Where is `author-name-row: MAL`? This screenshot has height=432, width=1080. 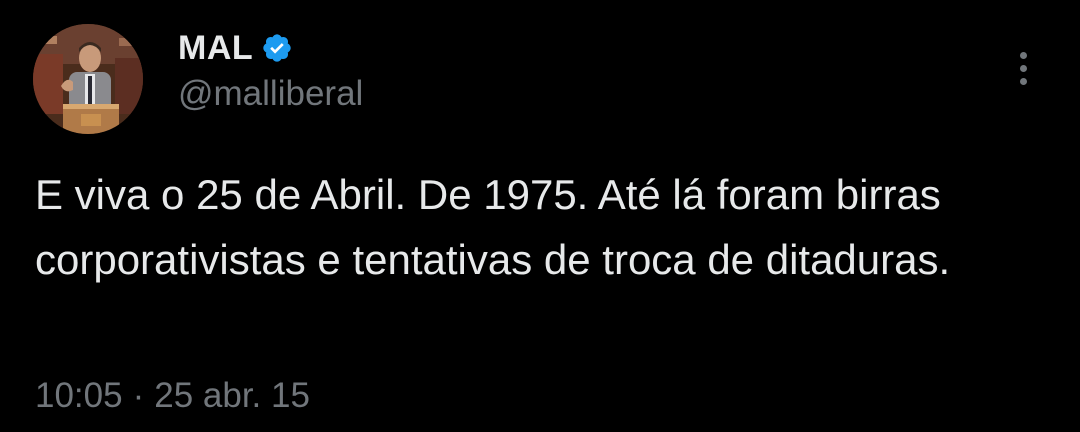 author-name-row: MAL is located at coordinates (235, 48).